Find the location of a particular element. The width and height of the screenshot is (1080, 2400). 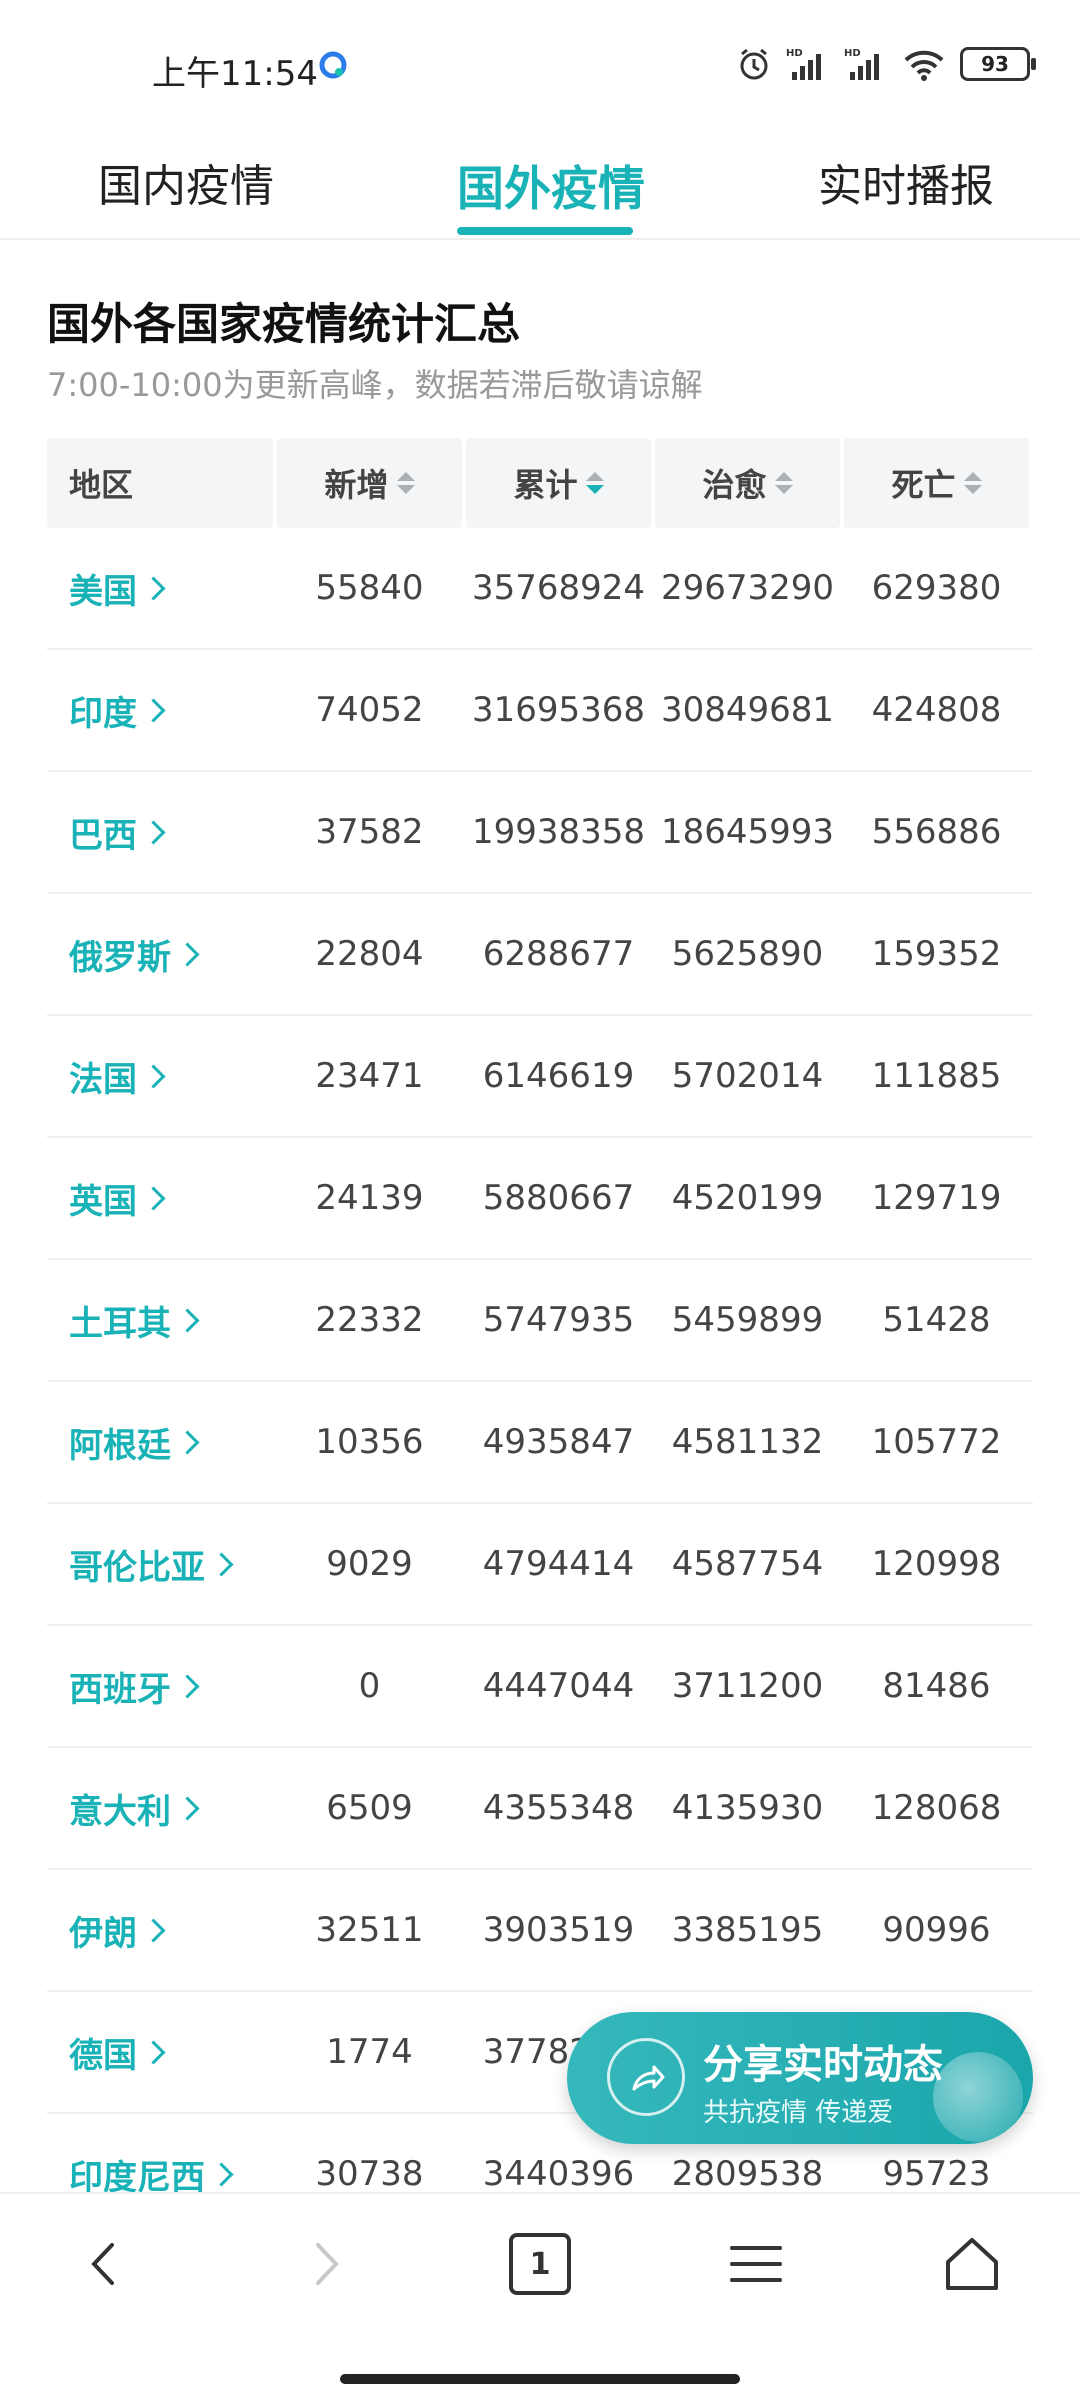

tab-domestic: 国内疫情 is located at coordinates (186, 182).